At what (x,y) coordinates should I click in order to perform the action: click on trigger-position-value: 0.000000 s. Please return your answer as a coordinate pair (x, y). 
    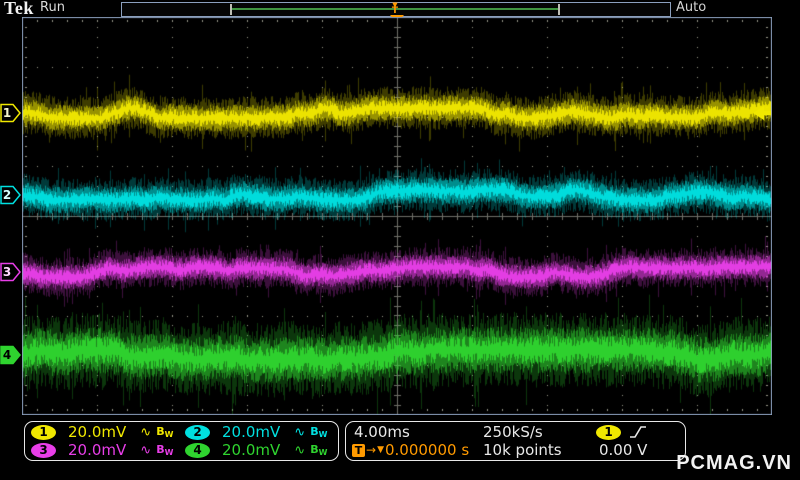
    Looking at the image, I should click on (427, 450).